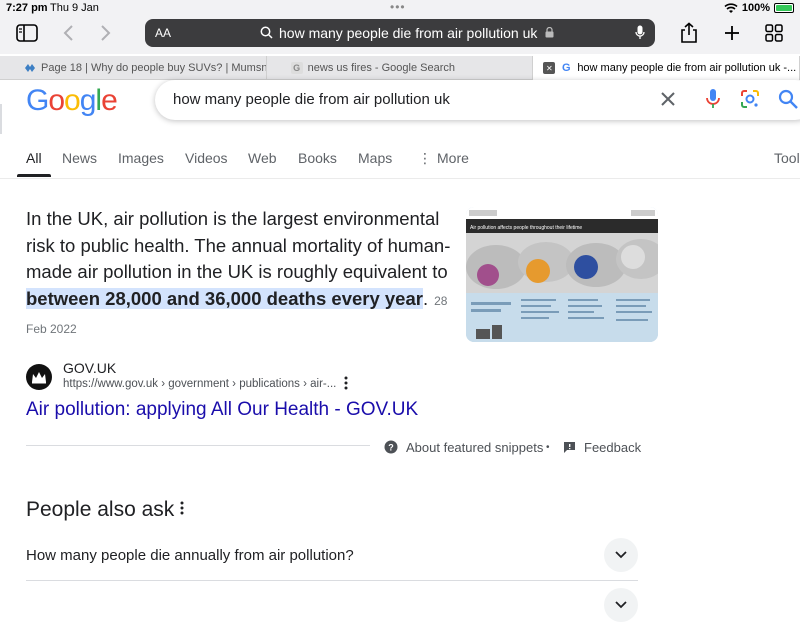 The width and height of the screenshot is (800, 622). I want to click on help-icon: ?, so click(391, 447).